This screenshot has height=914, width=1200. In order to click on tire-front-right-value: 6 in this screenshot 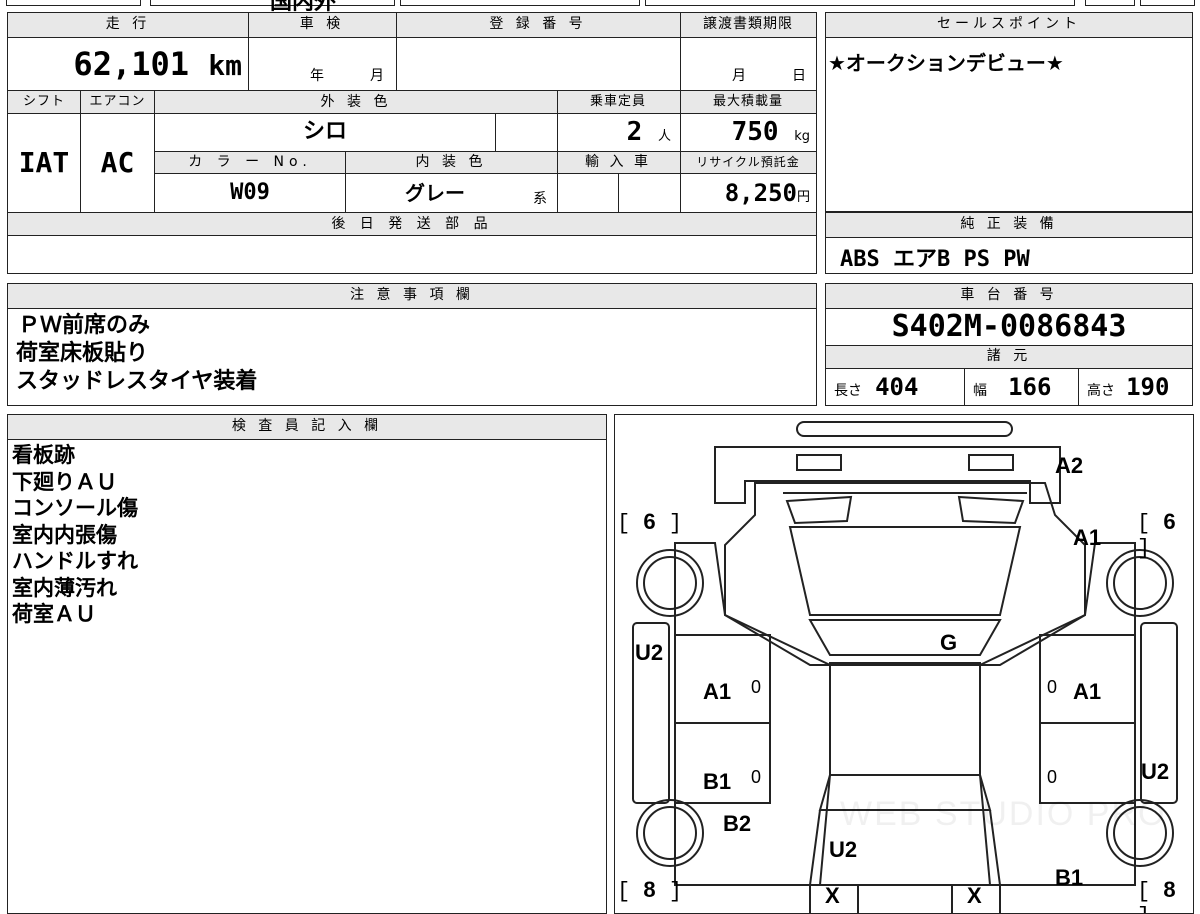, I will do `click(1169, 521)`.